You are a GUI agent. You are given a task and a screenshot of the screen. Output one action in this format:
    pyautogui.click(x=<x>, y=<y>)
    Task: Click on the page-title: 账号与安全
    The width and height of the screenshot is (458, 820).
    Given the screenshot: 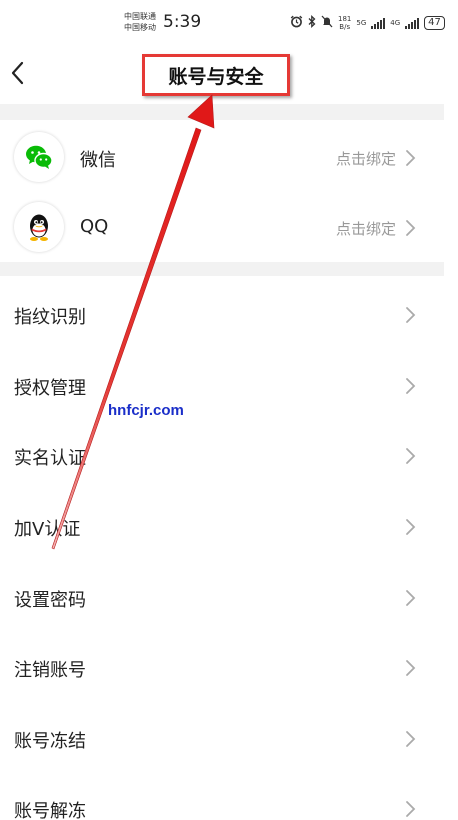 What is the action you would take?
    pyautogui.click(x=216, y=75)
    